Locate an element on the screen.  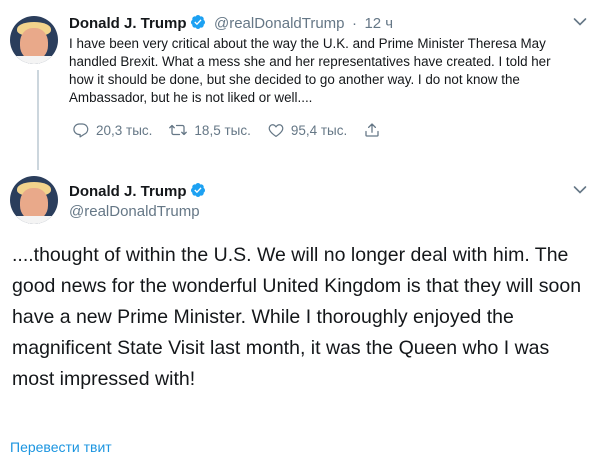
share-icon is located at coordinates (372, 130).